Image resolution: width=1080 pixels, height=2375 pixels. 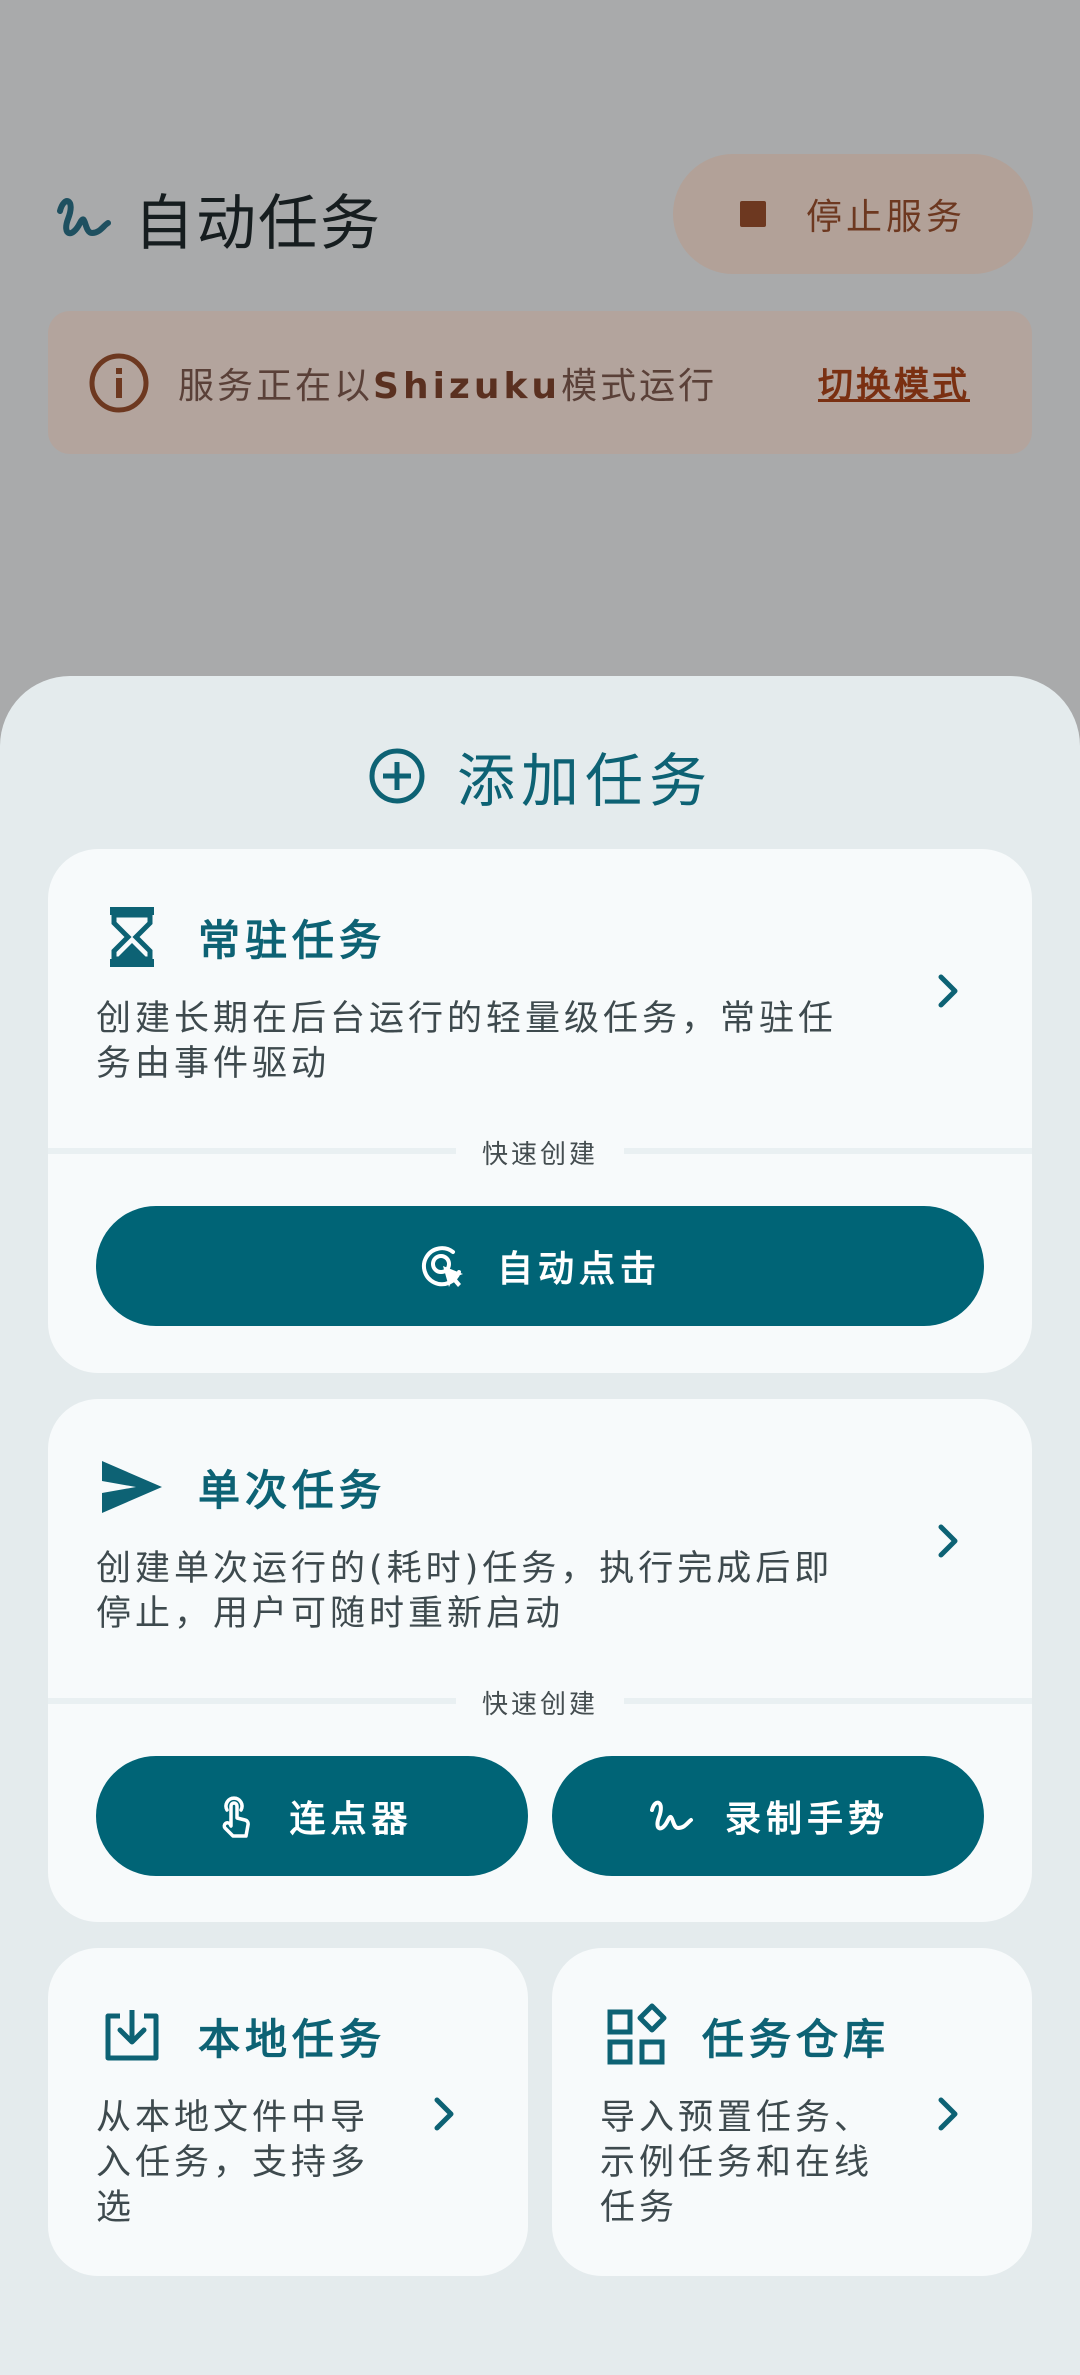 What do you see at coordinates (584, 781) in the screenshot?
I see `sheet-title-text: 添加任务` at bounding box center [584, 781].